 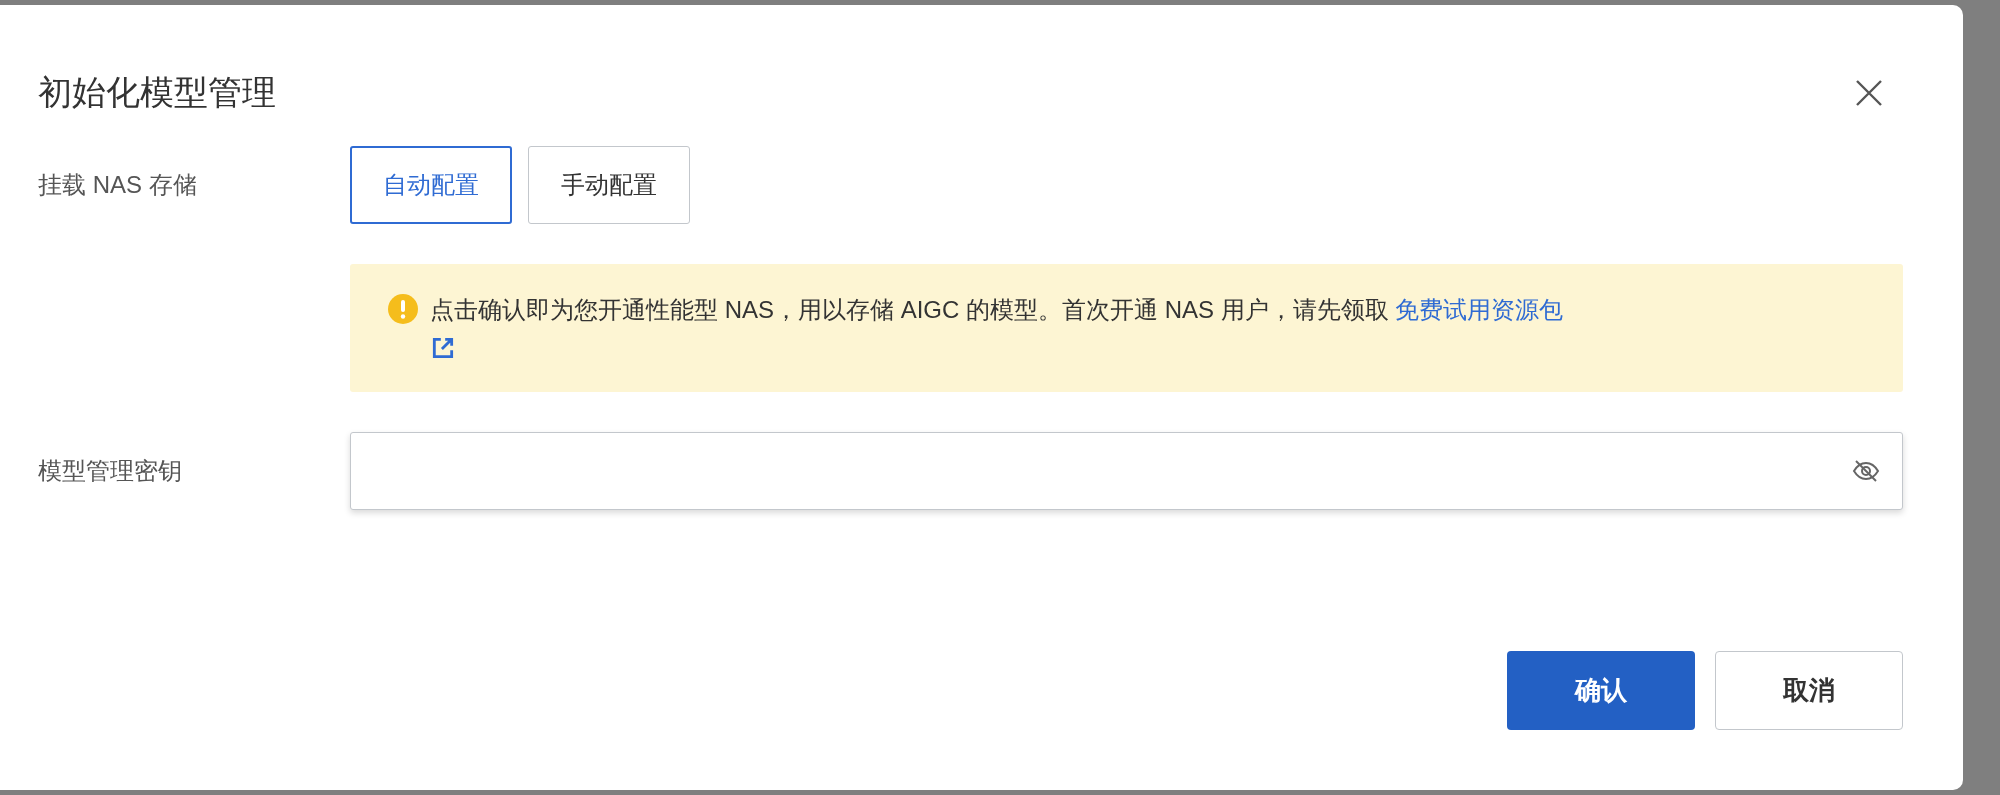 I want to click on confirm-button: 确认, so click(x=1601, y=690).